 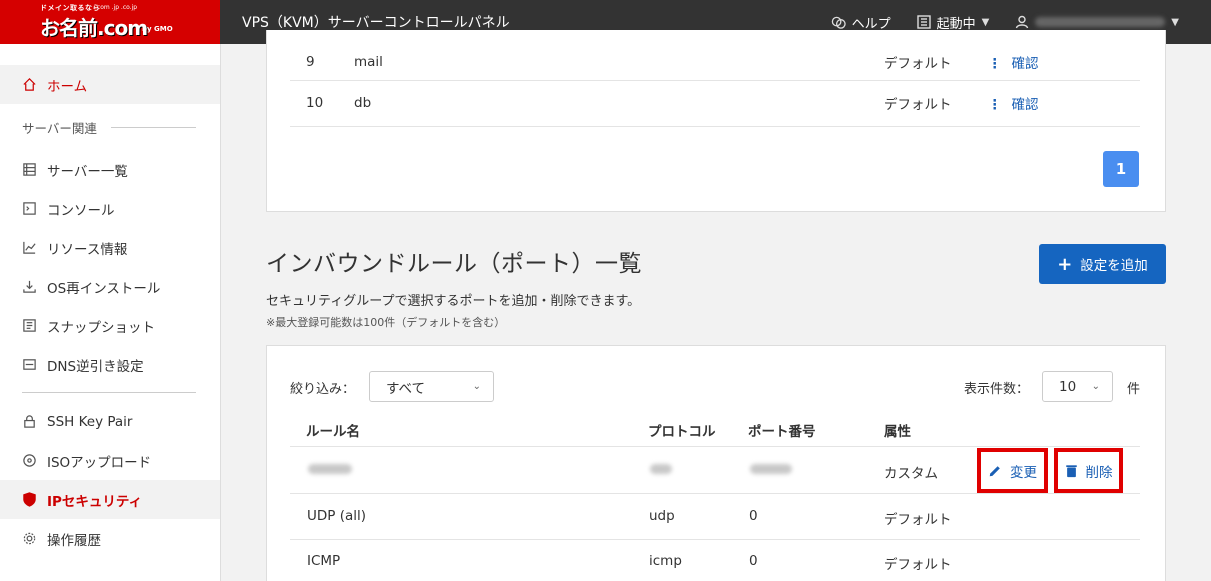 I want to click on rule-protocol: icmp, so click(x=665, y=561).